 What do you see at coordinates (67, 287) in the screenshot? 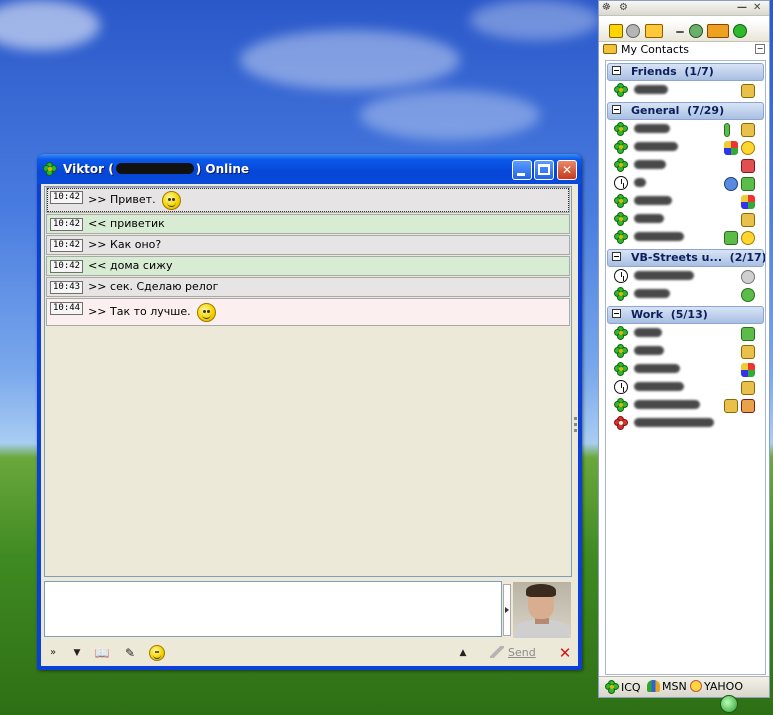
I see `message-timestamp: 10:43` at bounding box center [67, 287].